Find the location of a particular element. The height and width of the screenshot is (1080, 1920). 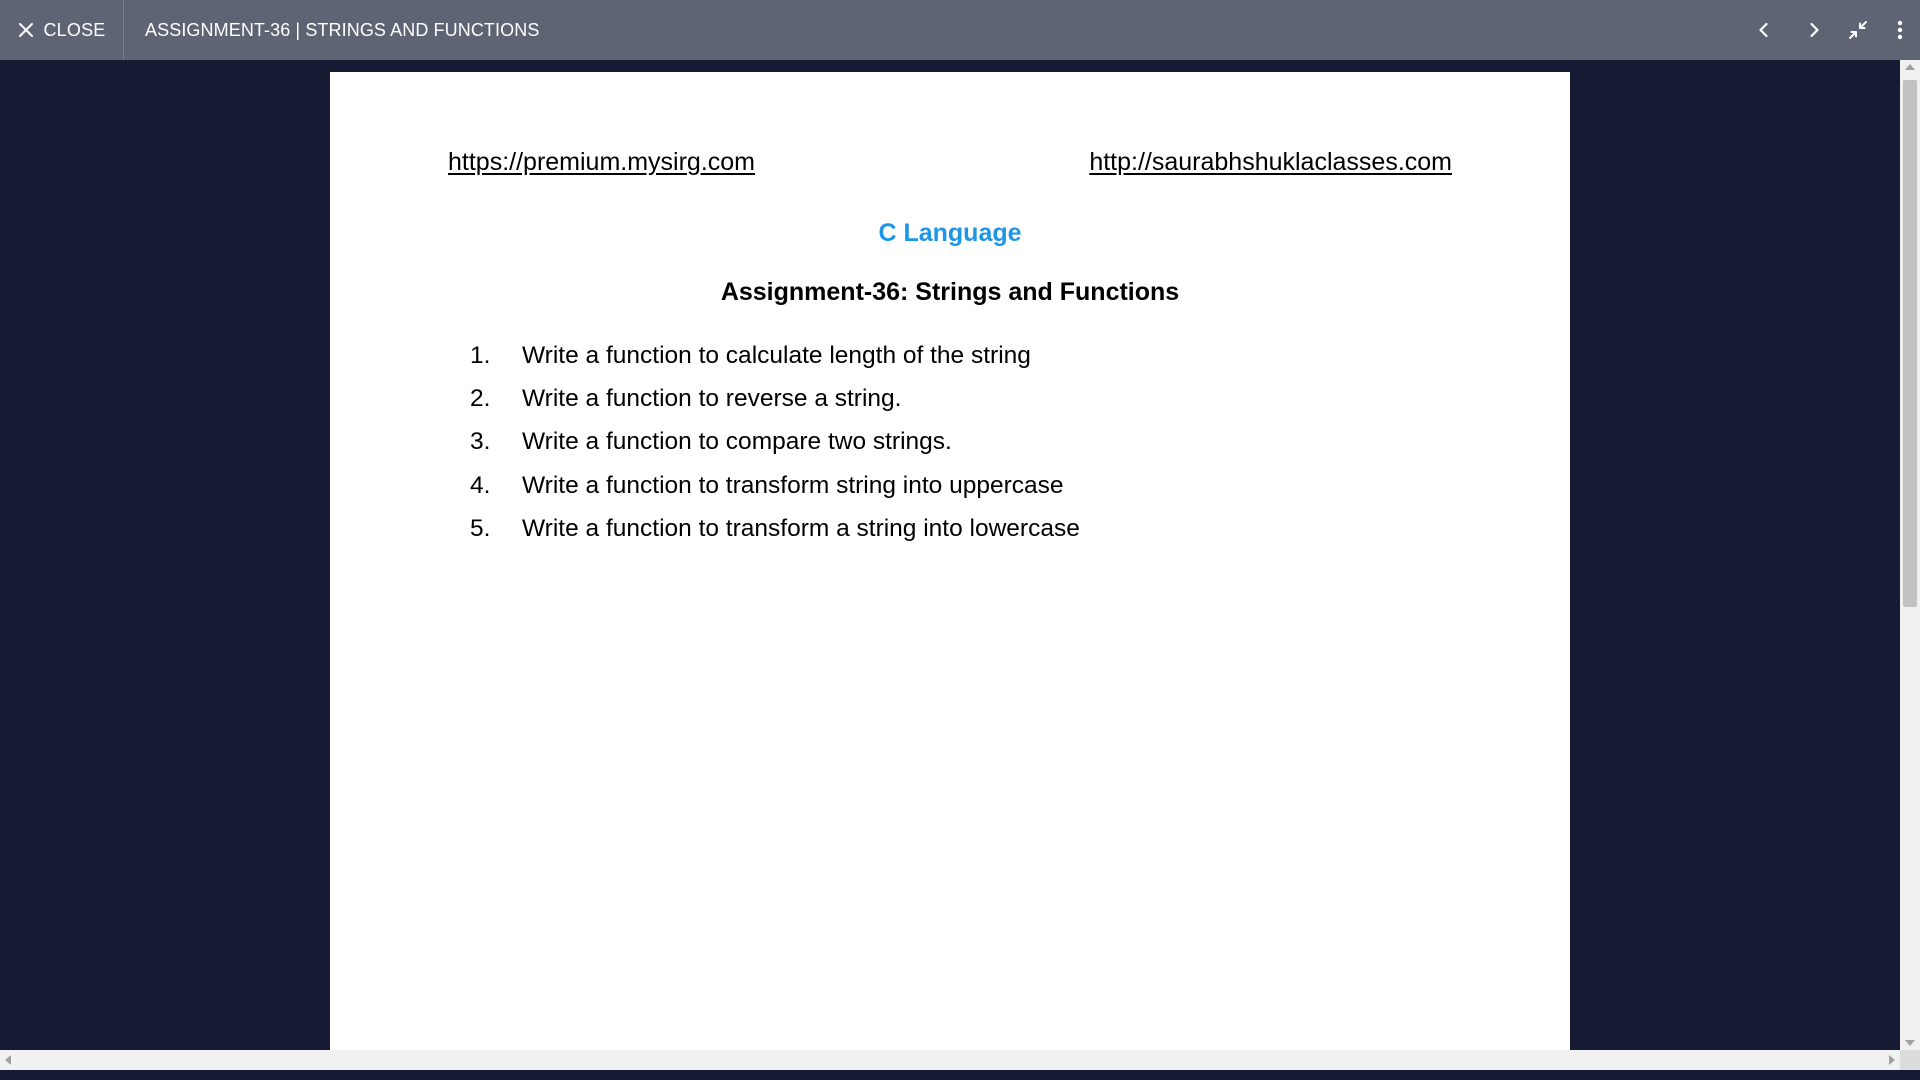

close-icon is located at coordinates (26, 30).